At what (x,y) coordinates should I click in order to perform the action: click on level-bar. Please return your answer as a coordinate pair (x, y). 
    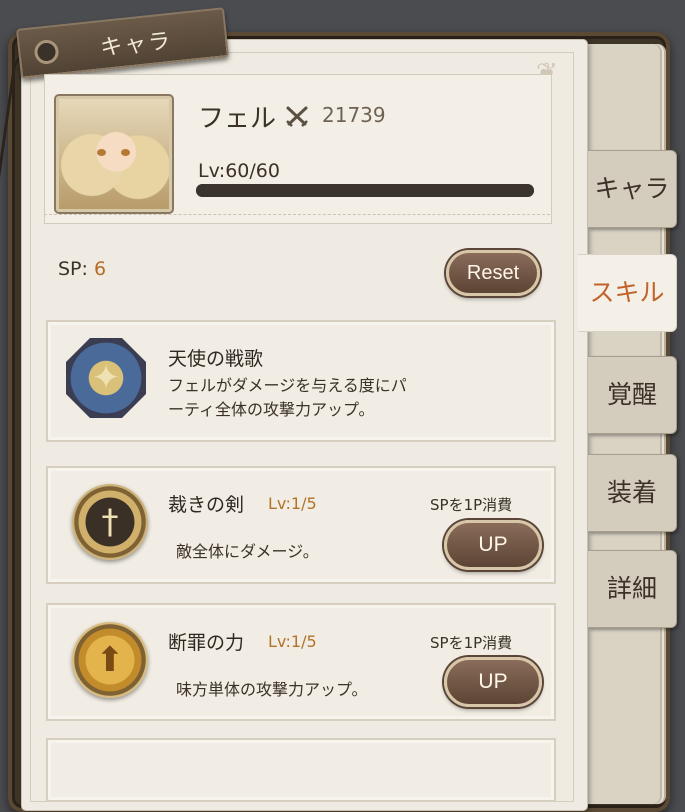
    Looking at the image, I should click on (365, 190).